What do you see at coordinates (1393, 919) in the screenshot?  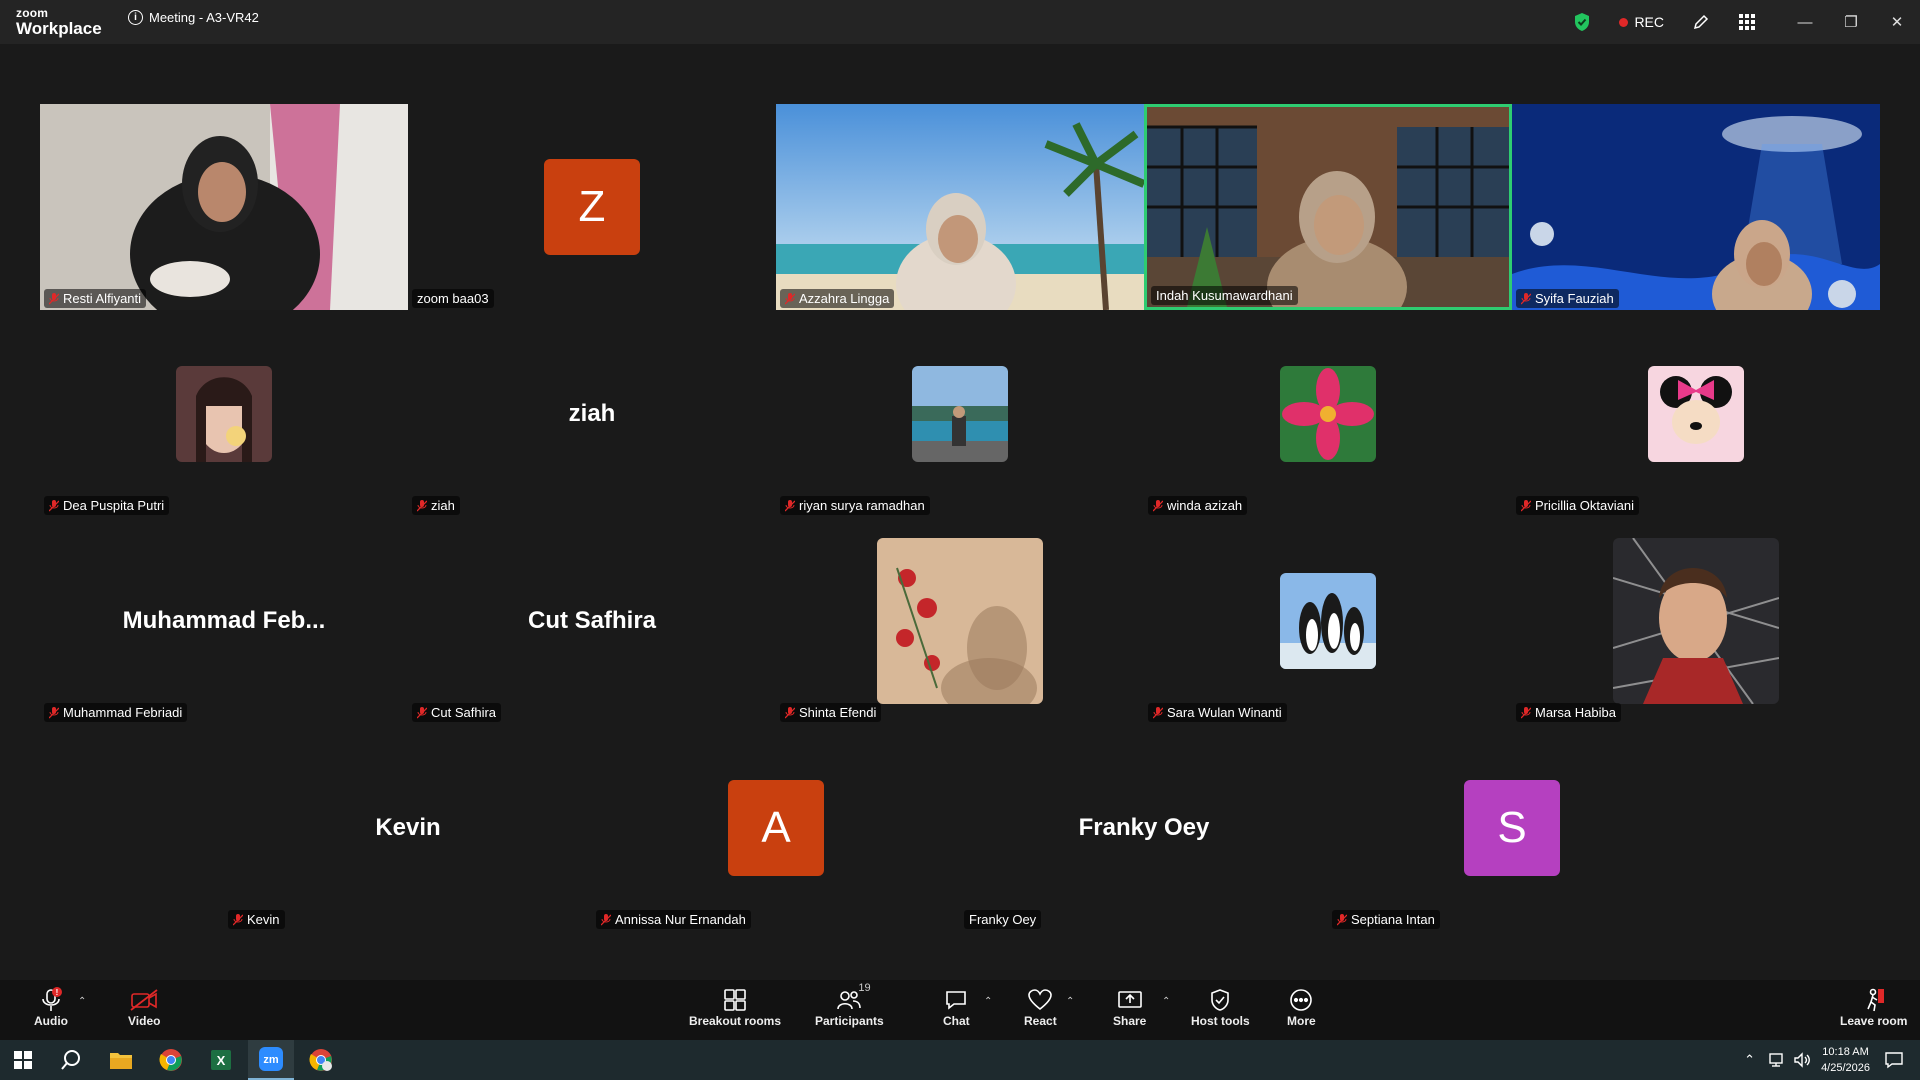 I see `participant-name: Septiana Intan` at bounding box center [1393, 919].